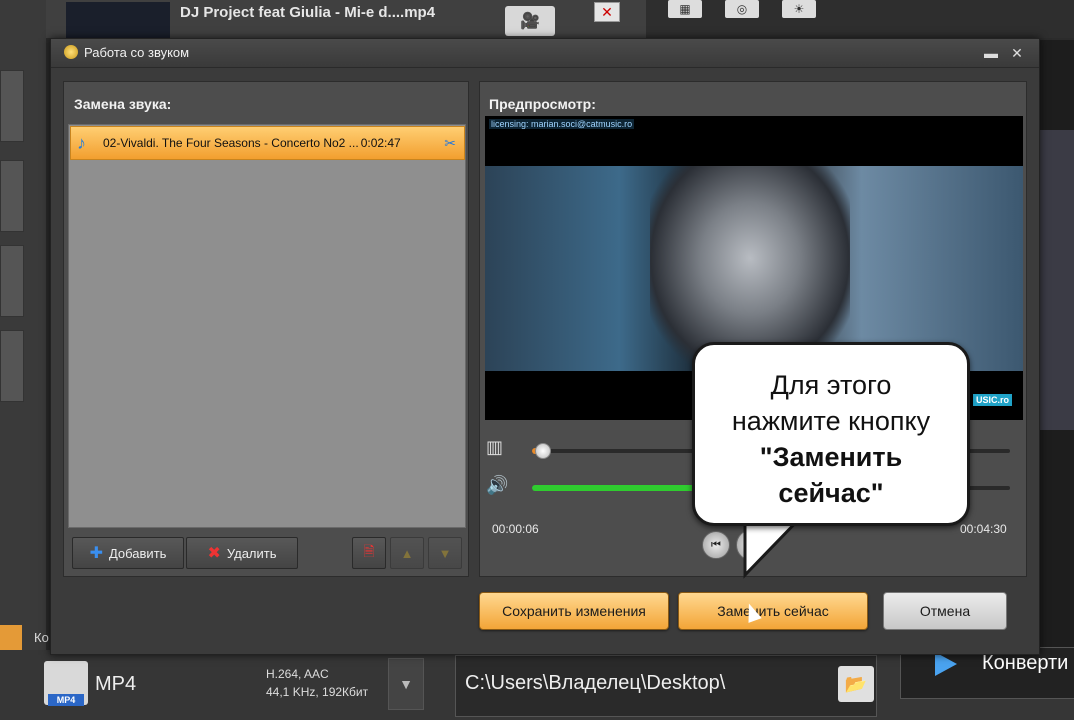 The width and height of the screenshot is (1074, 720). What do you see at coordinates (380, 143) in the screenshot?
I see `audio-duration: 0:02:47` at bounding box center [380, 143].